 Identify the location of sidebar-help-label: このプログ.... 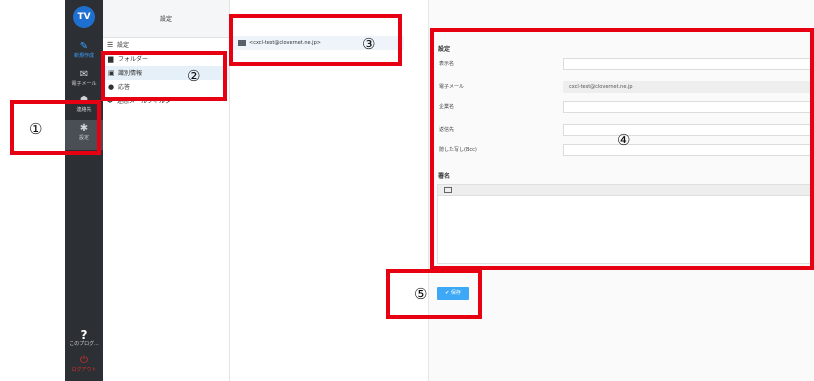
(84, 344).